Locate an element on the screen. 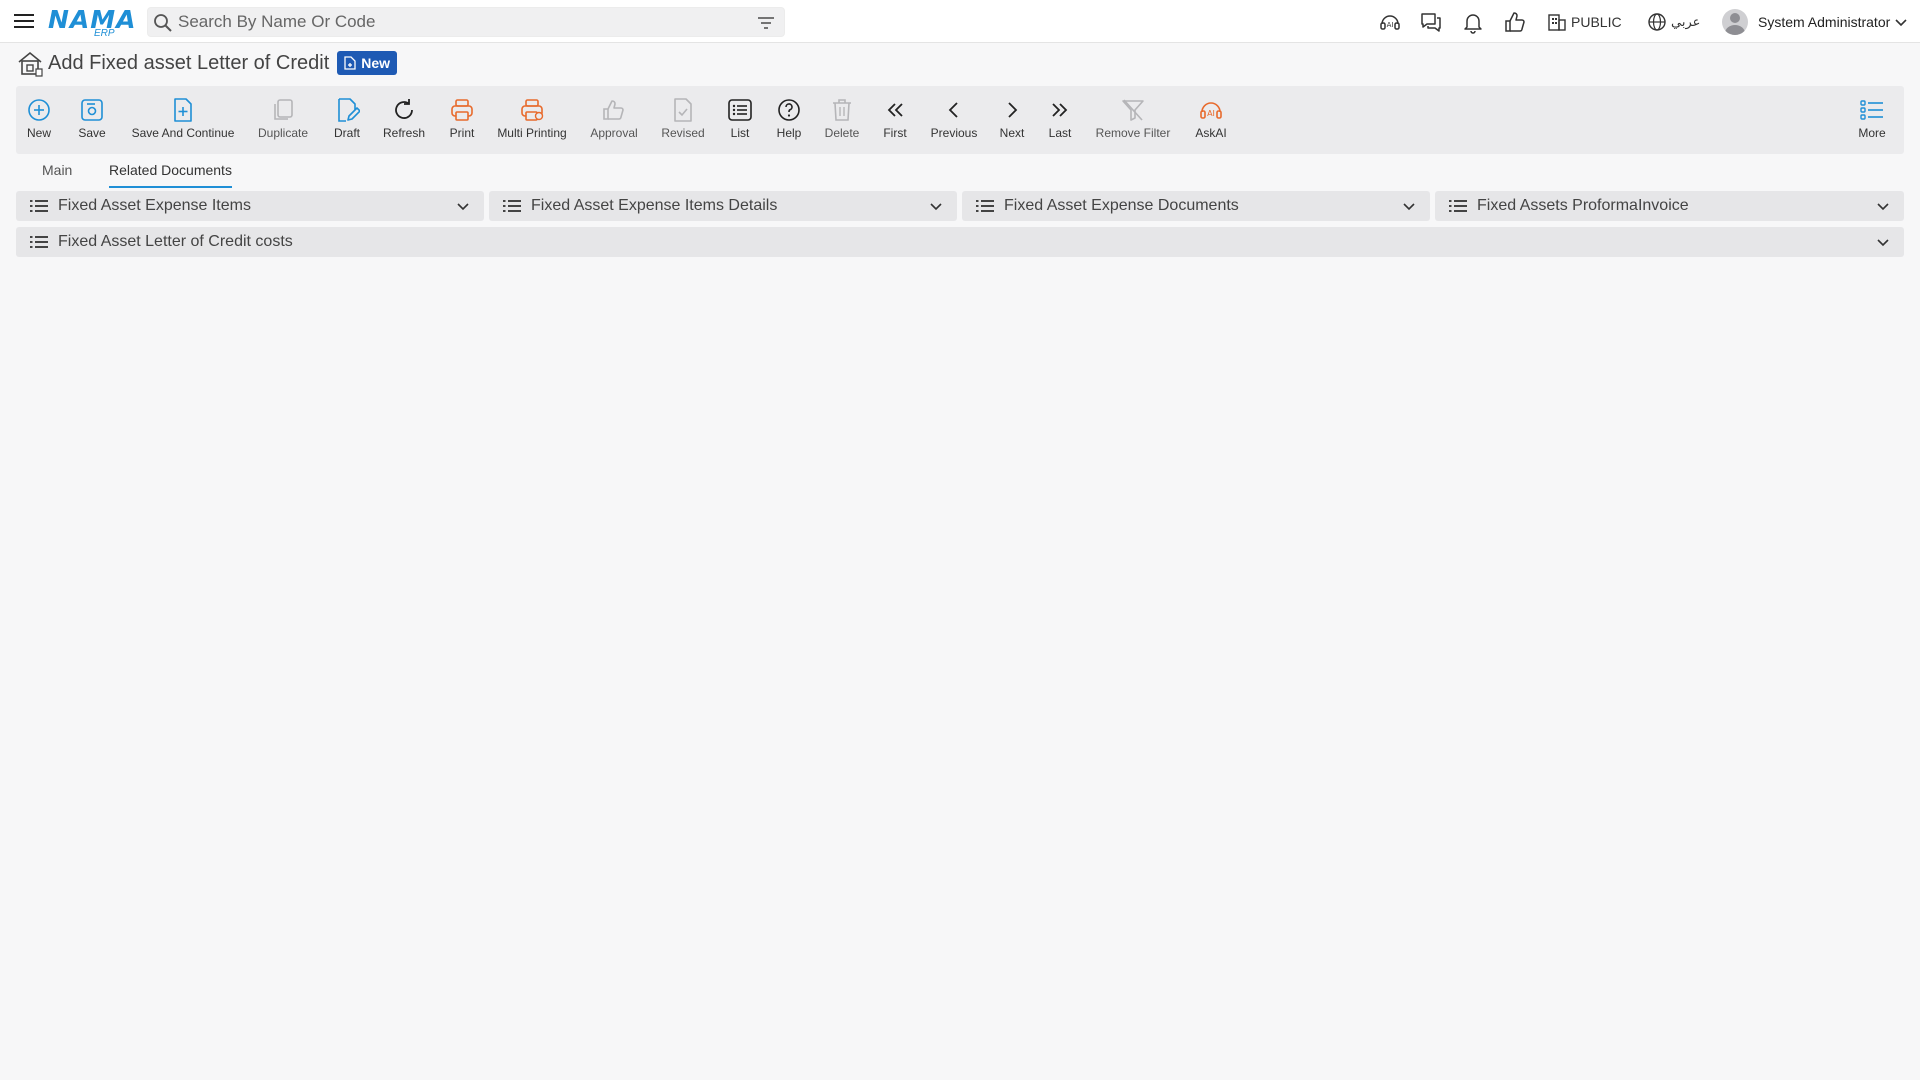  multi-printing-label: Multi Printing is located at coordinates (532, 133).